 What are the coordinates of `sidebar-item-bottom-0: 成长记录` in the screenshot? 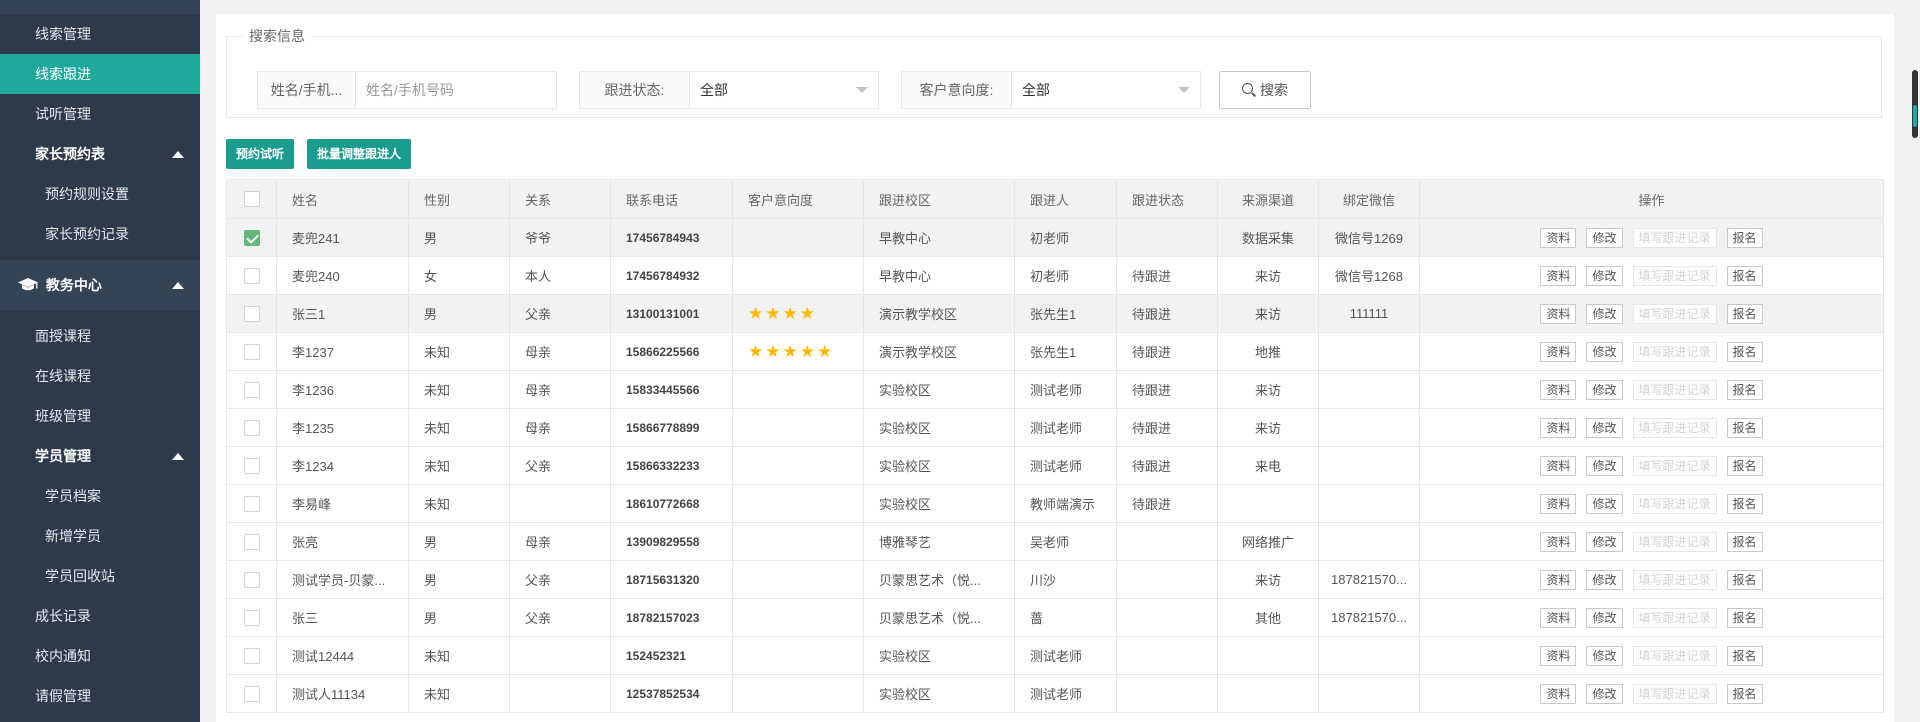 It's located at (100, 616).